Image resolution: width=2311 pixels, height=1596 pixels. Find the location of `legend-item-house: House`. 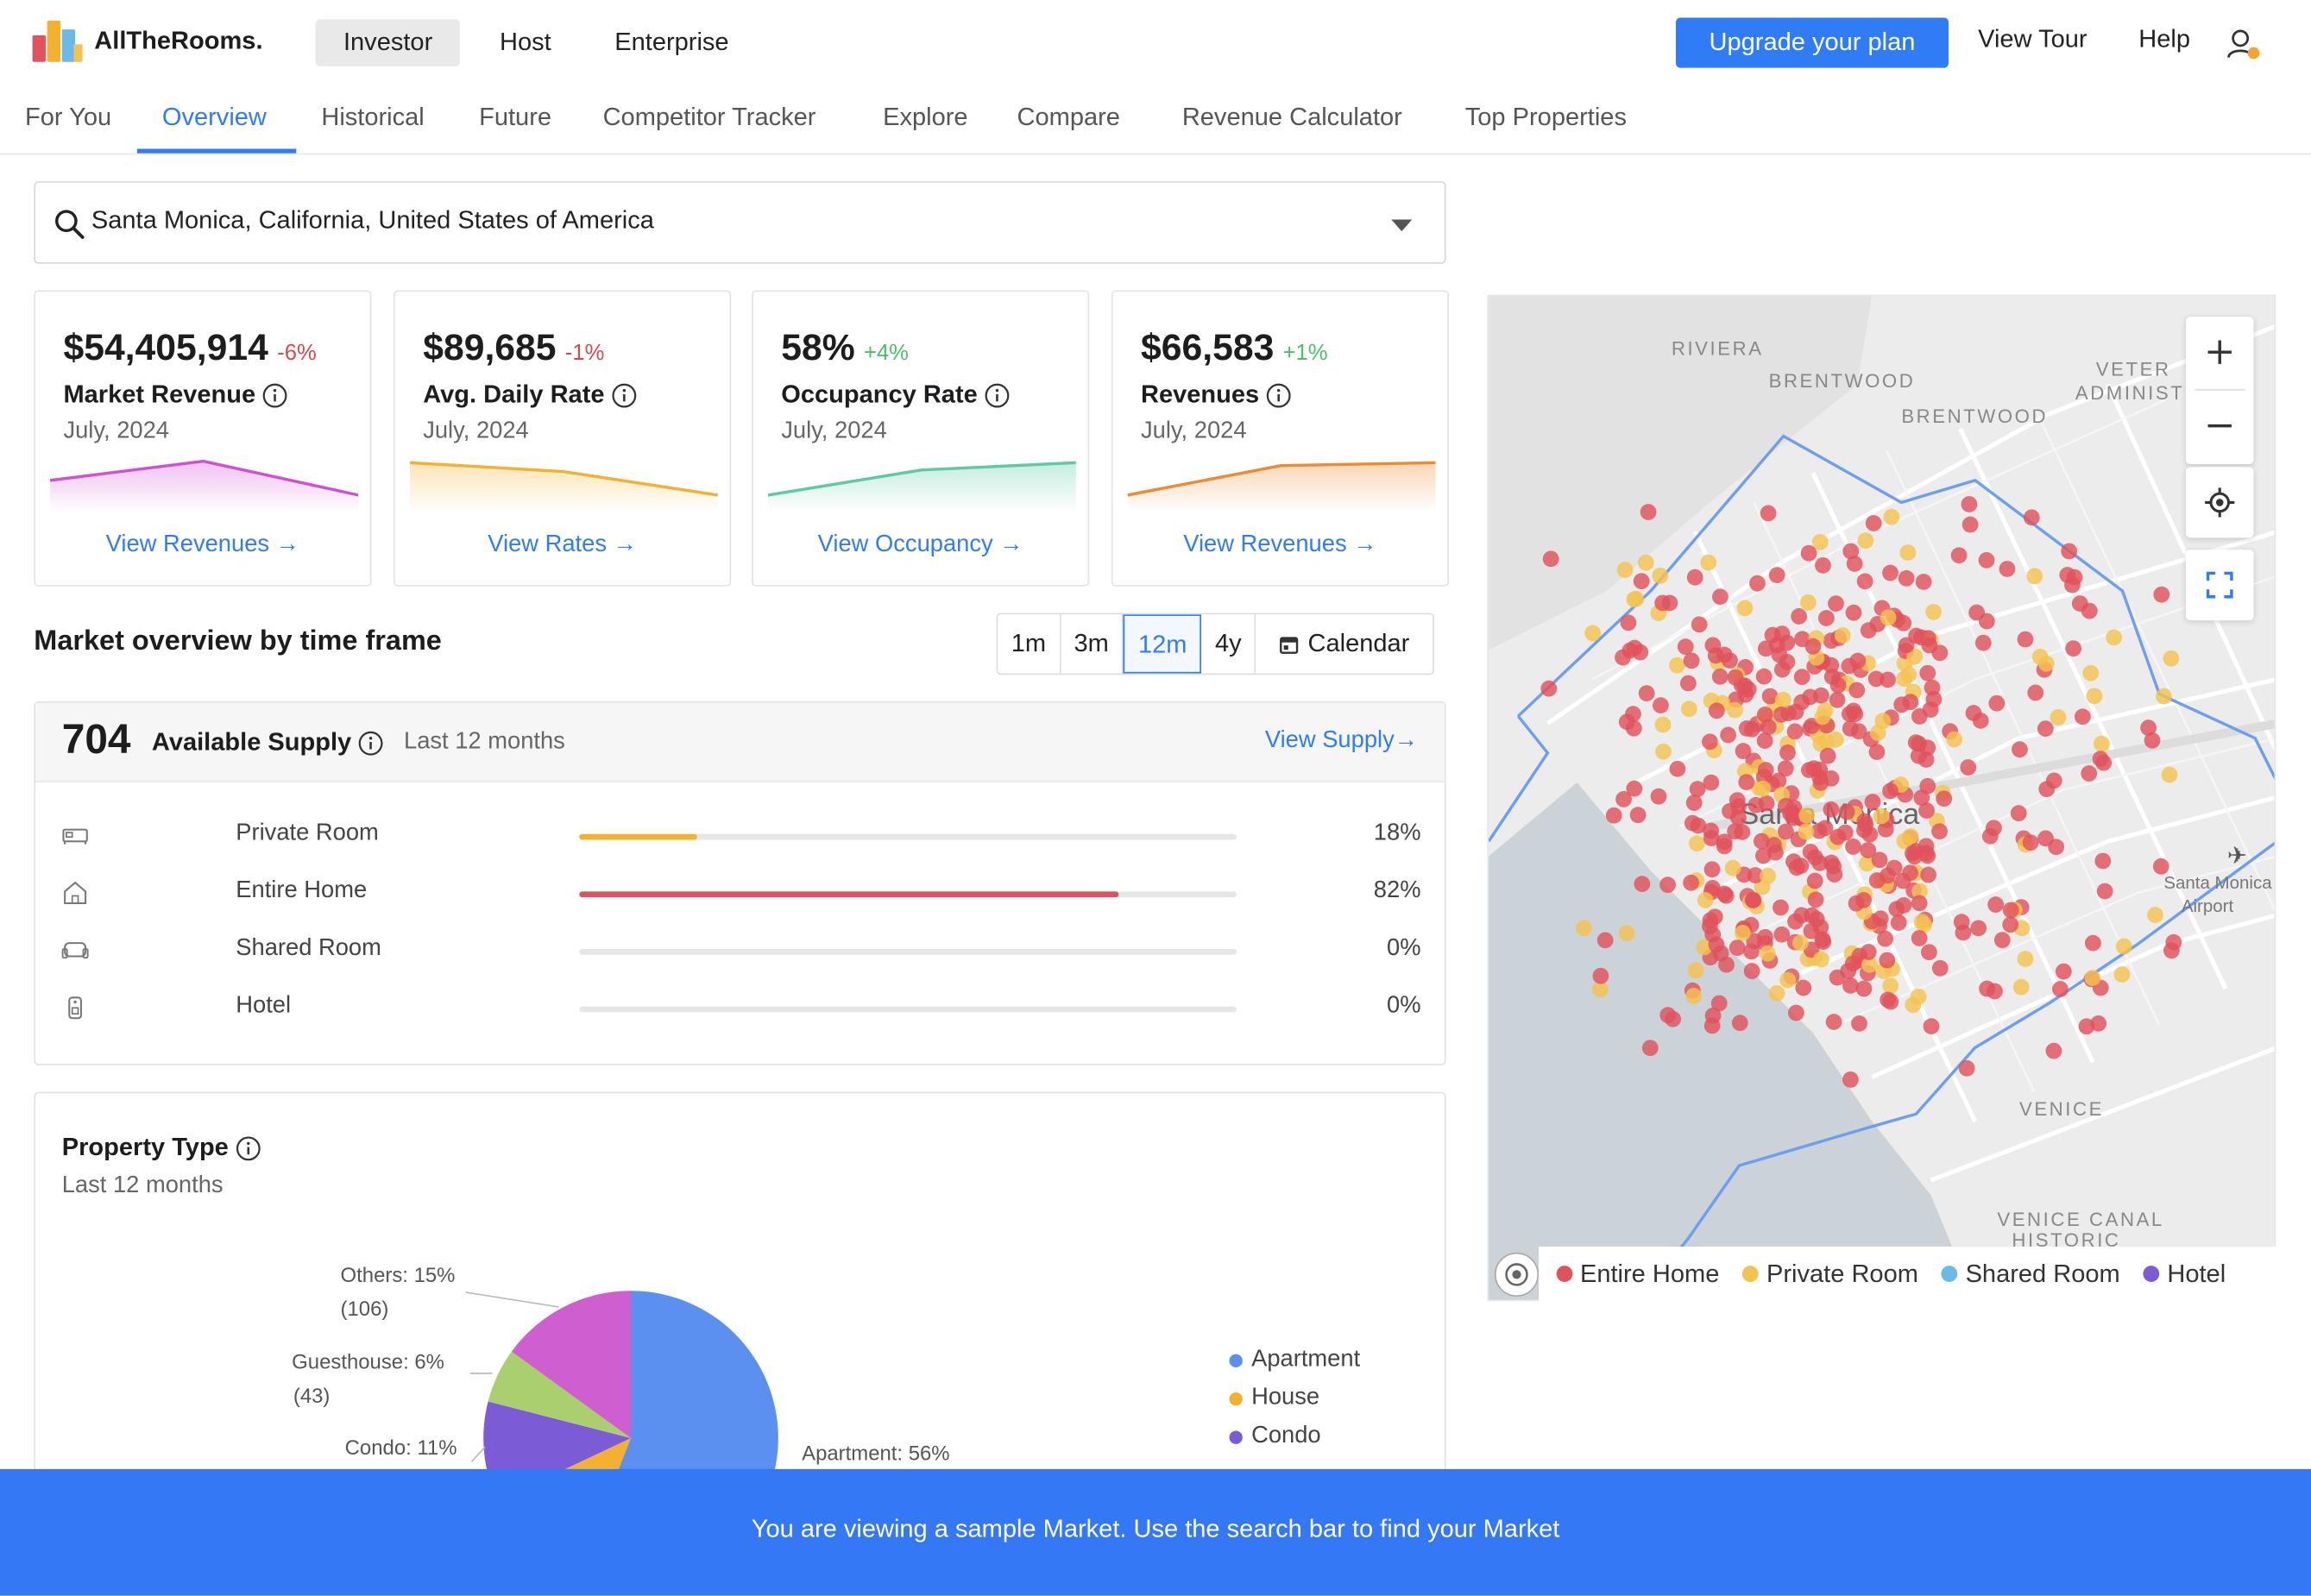

legend-item-house: House is located at coordinates (1274, 1399).